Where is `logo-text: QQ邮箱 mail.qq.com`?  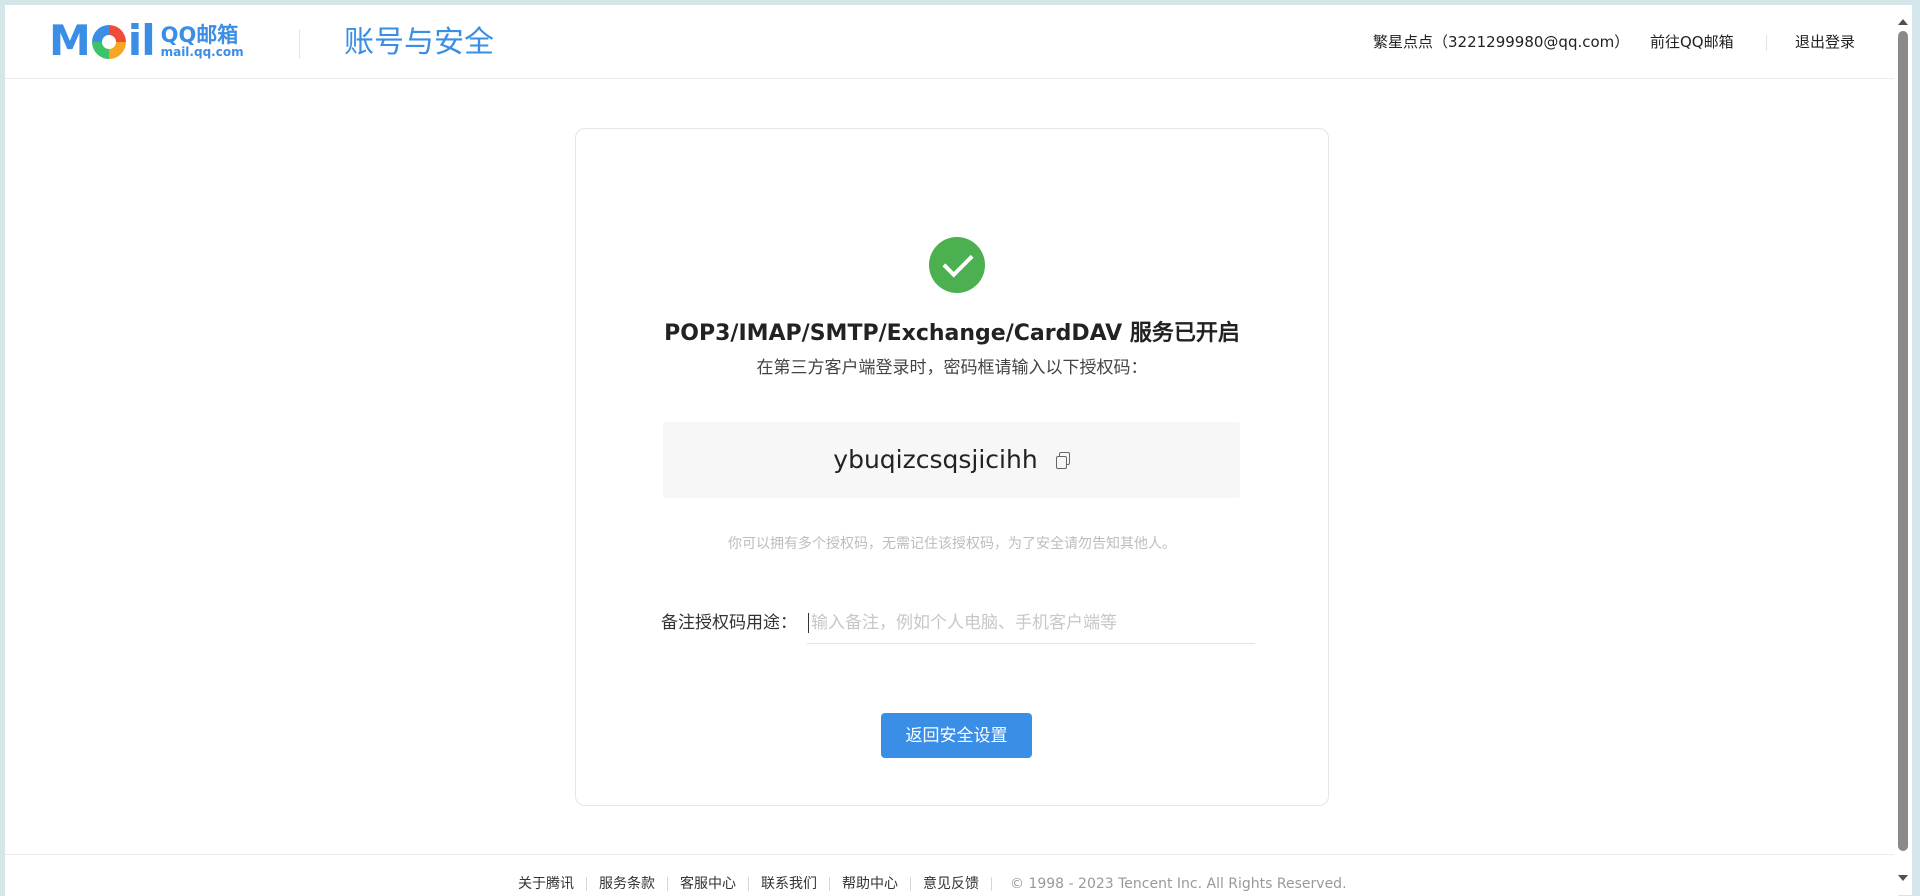
logo-text: QQ邮箱 mail.qq.com is located at coordinates (202, 41).